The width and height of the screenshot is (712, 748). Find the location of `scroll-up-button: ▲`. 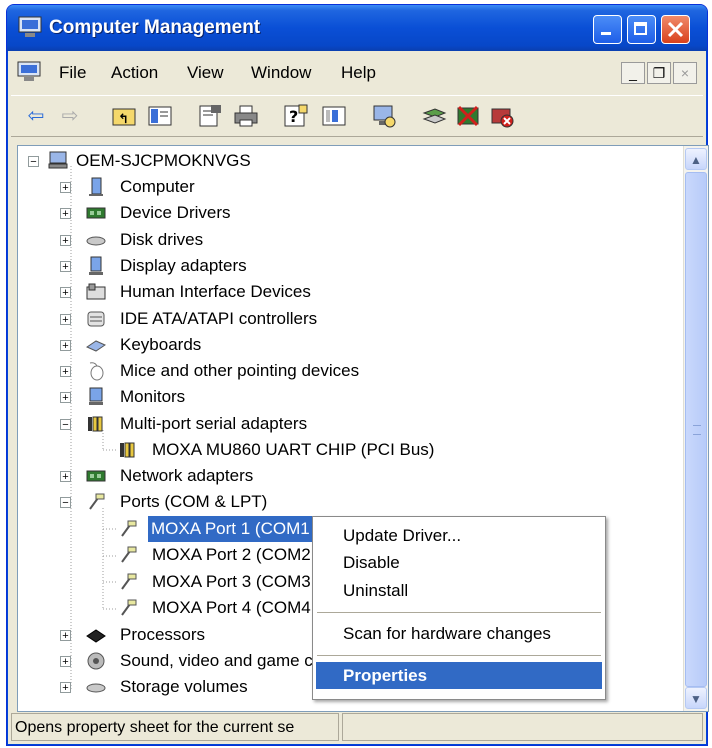

scroll-up-button: ▲ is located at coordinates (696, 159).